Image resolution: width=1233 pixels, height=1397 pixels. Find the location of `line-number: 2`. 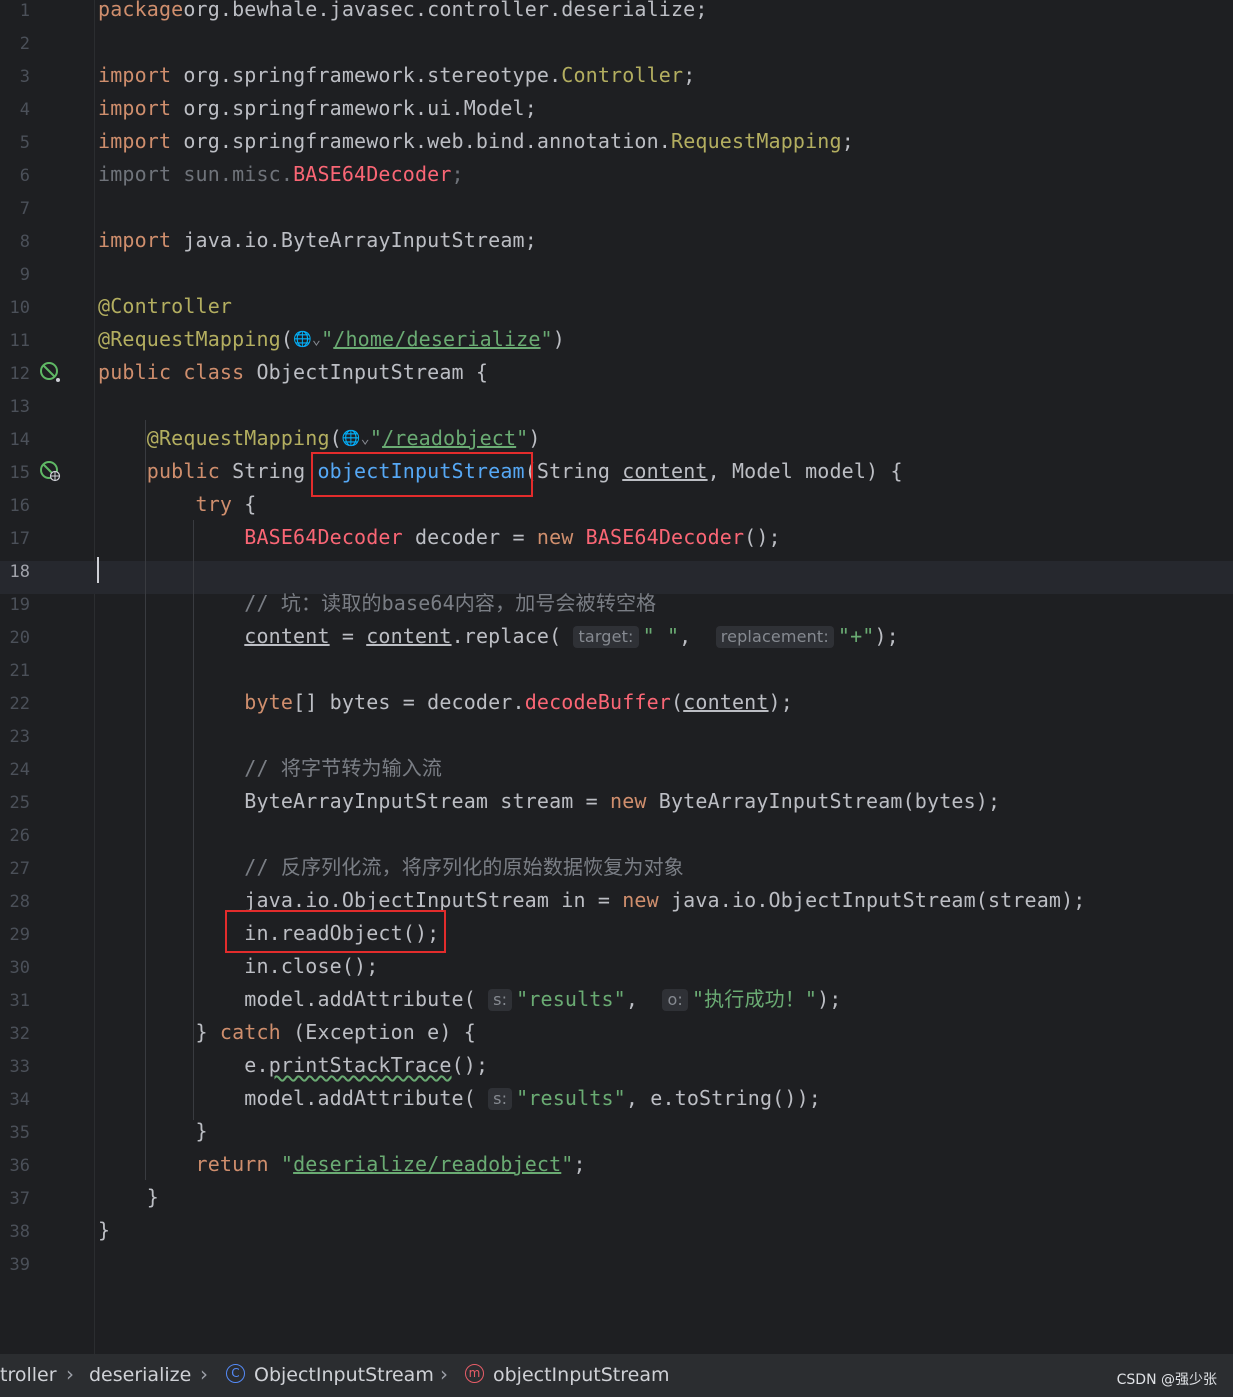

line-number: 2 is located at coordinates (15, 44).